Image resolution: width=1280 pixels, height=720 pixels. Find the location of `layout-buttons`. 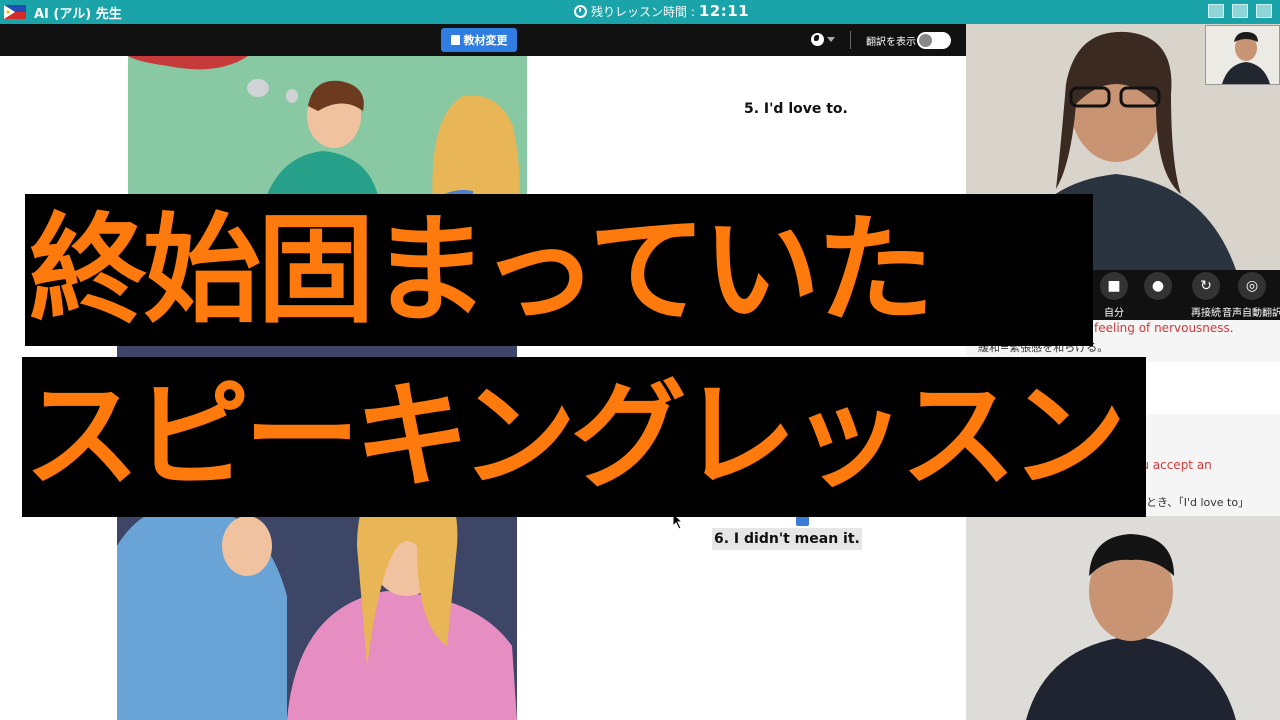

layout-buttons is located at coordinates (1240, 11).